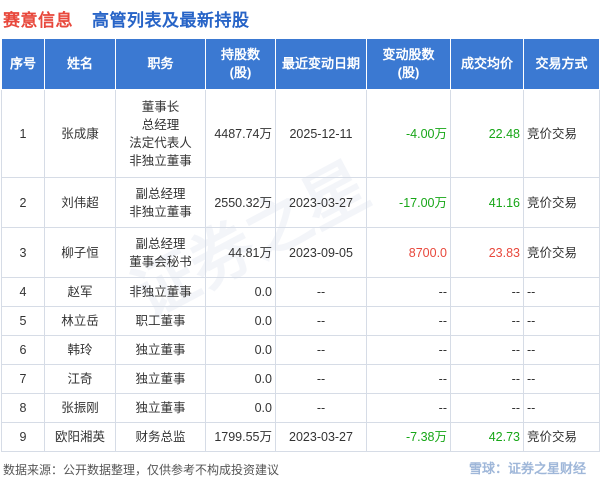  I want to click on cell-index: 2, so click(23, 202).